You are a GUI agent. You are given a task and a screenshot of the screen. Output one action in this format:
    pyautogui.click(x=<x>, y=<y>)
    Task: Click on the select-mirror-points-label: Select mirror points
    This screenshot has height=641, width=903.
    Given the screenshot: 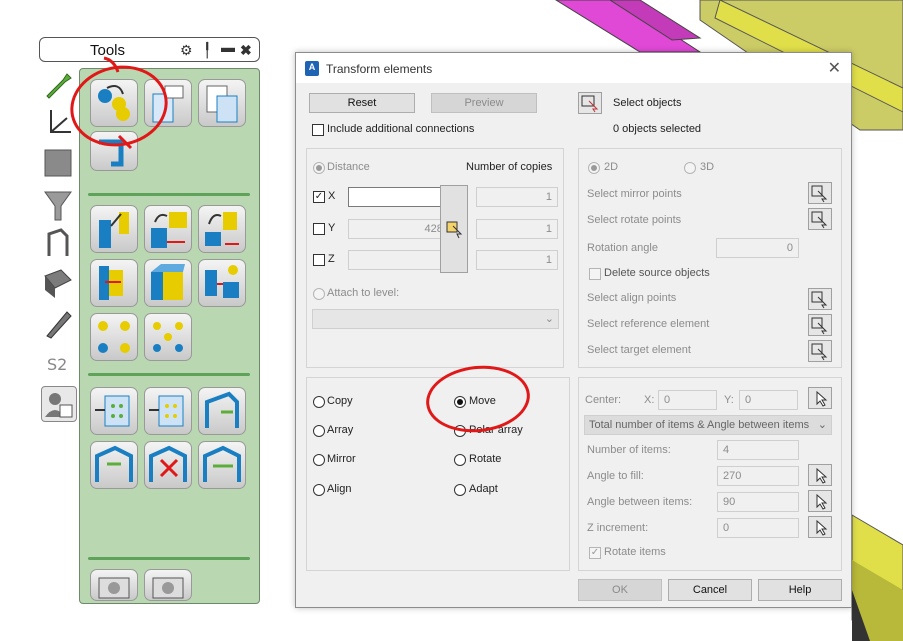 What is the action you would take?
    pyautogui.click(x=634, y=194)
    